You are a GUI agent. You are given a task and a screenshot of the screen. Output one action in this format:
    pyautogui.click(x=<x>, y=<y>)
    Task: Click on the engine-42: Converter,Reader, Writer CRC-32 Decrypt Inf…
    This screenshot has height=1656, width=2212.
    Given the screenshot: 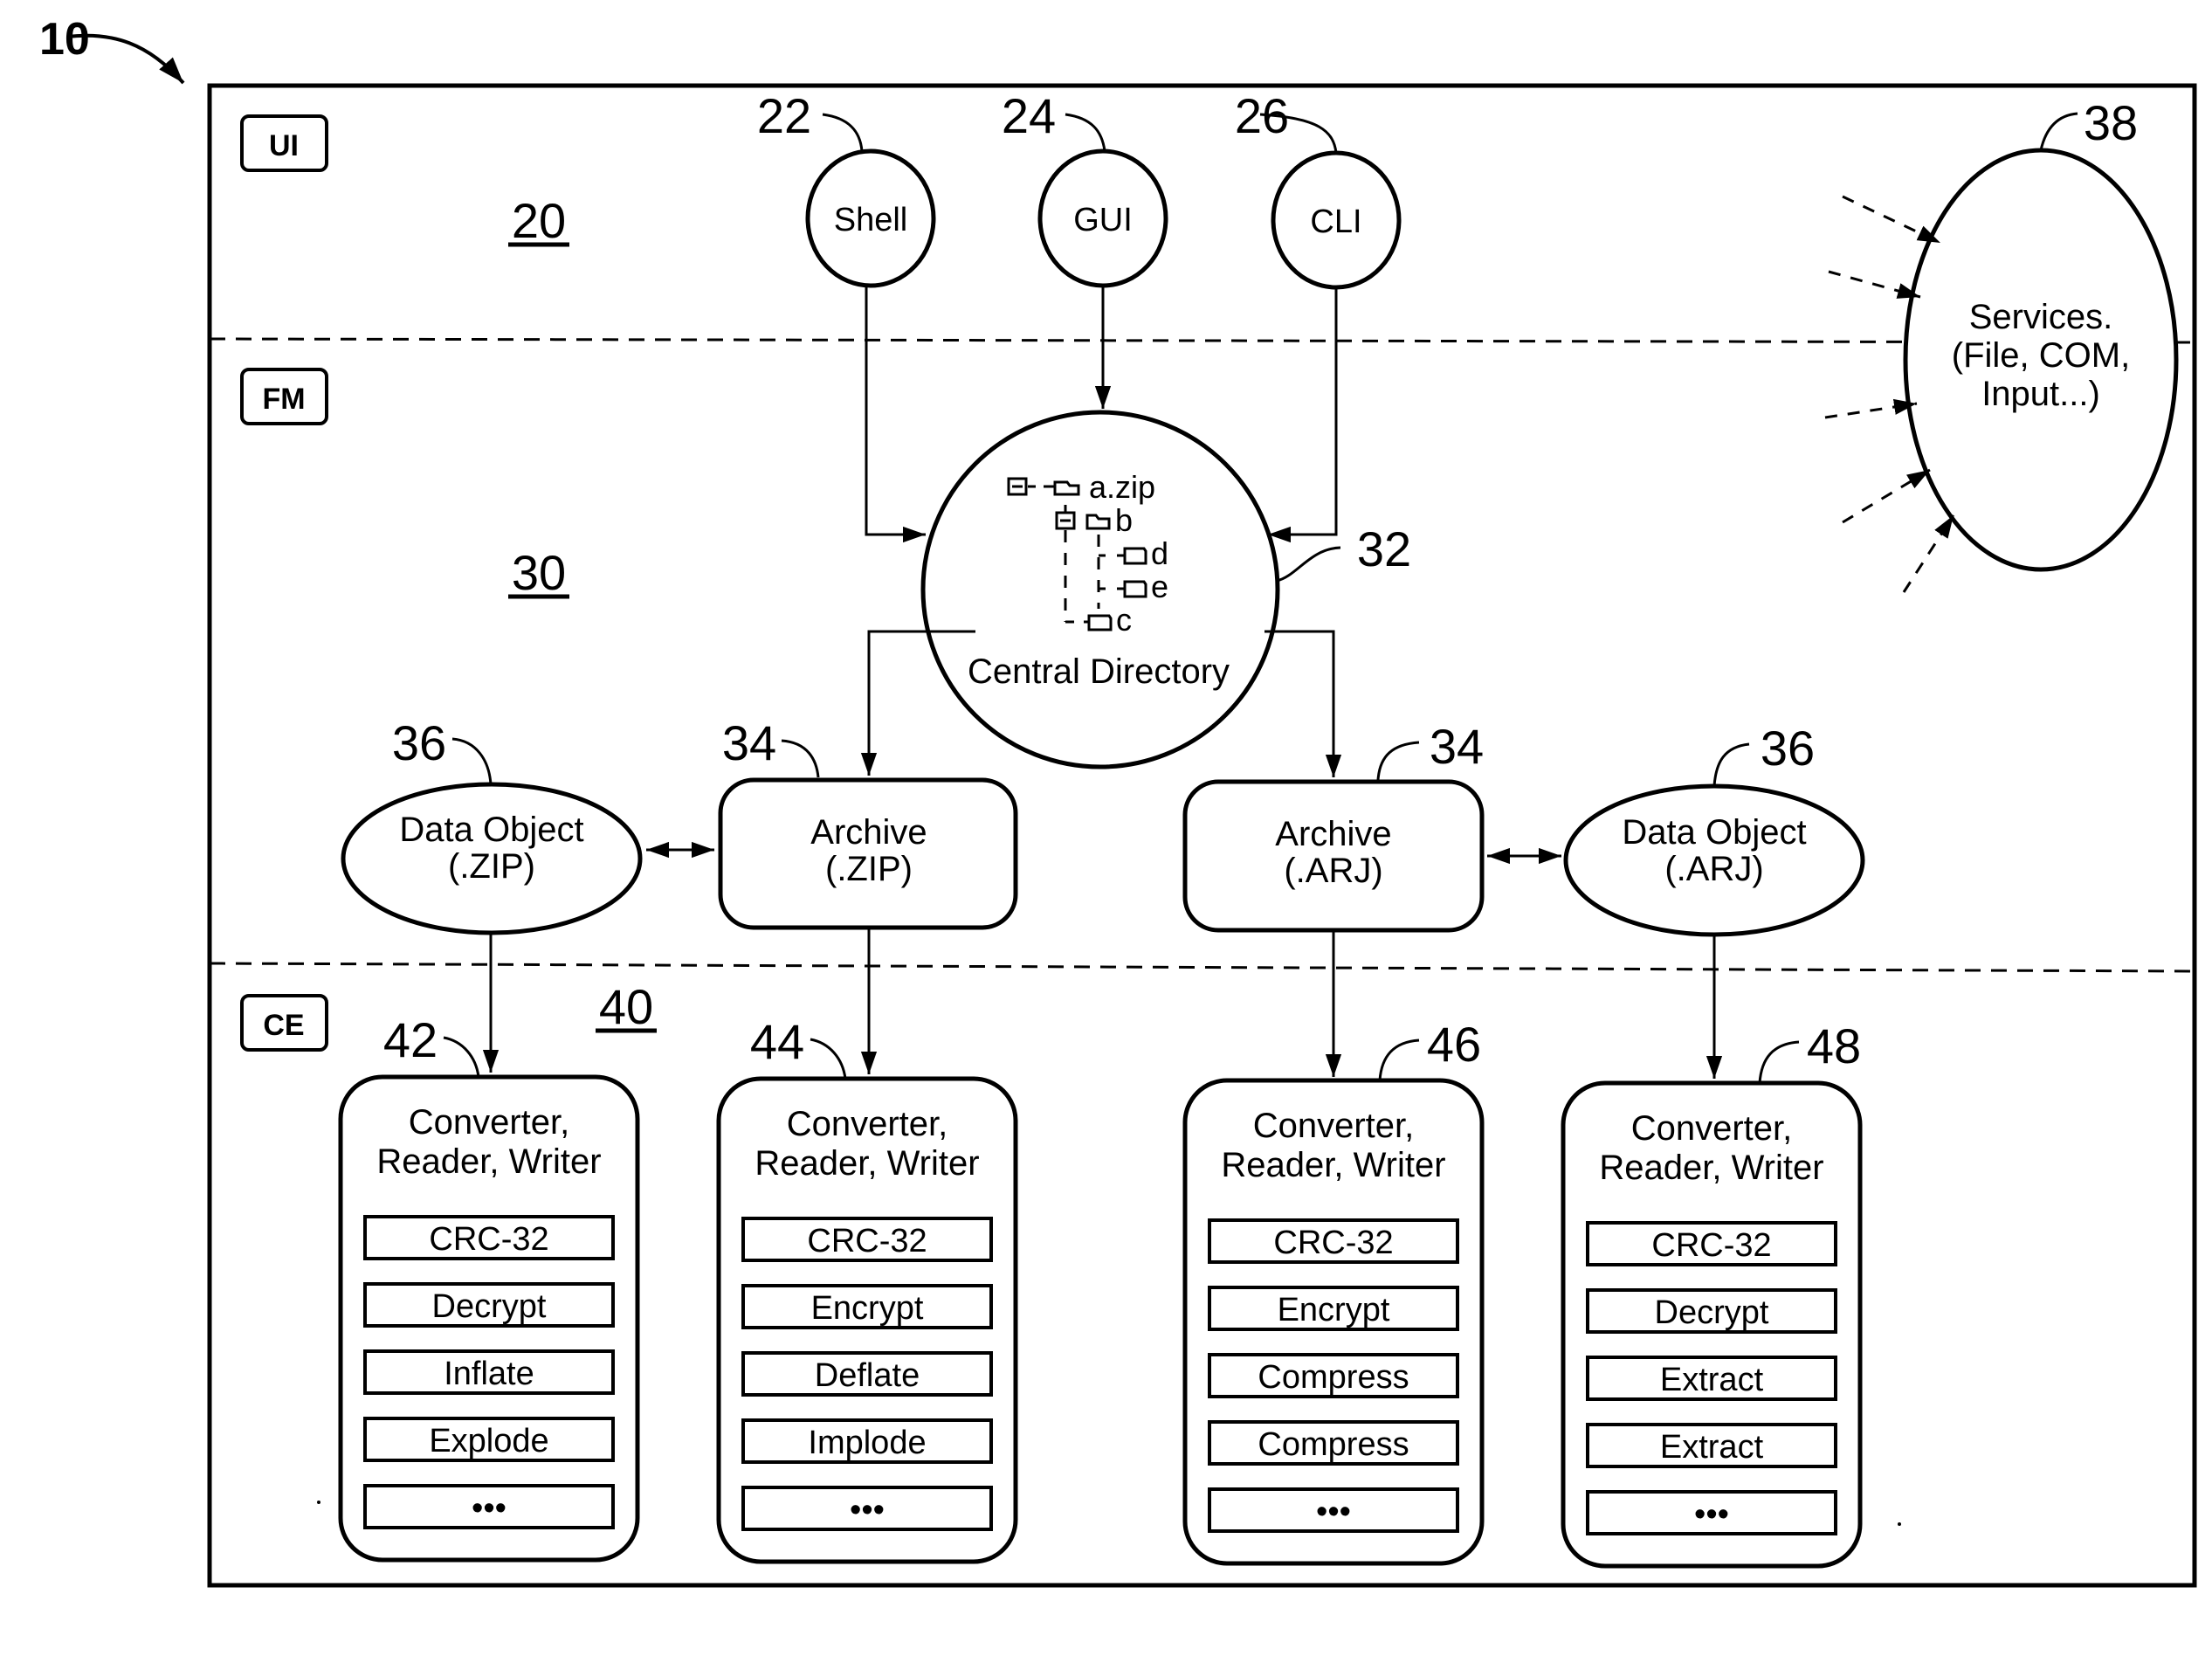 What is the action you would take?
    pyautogui.click(x=489, y=1287)
    